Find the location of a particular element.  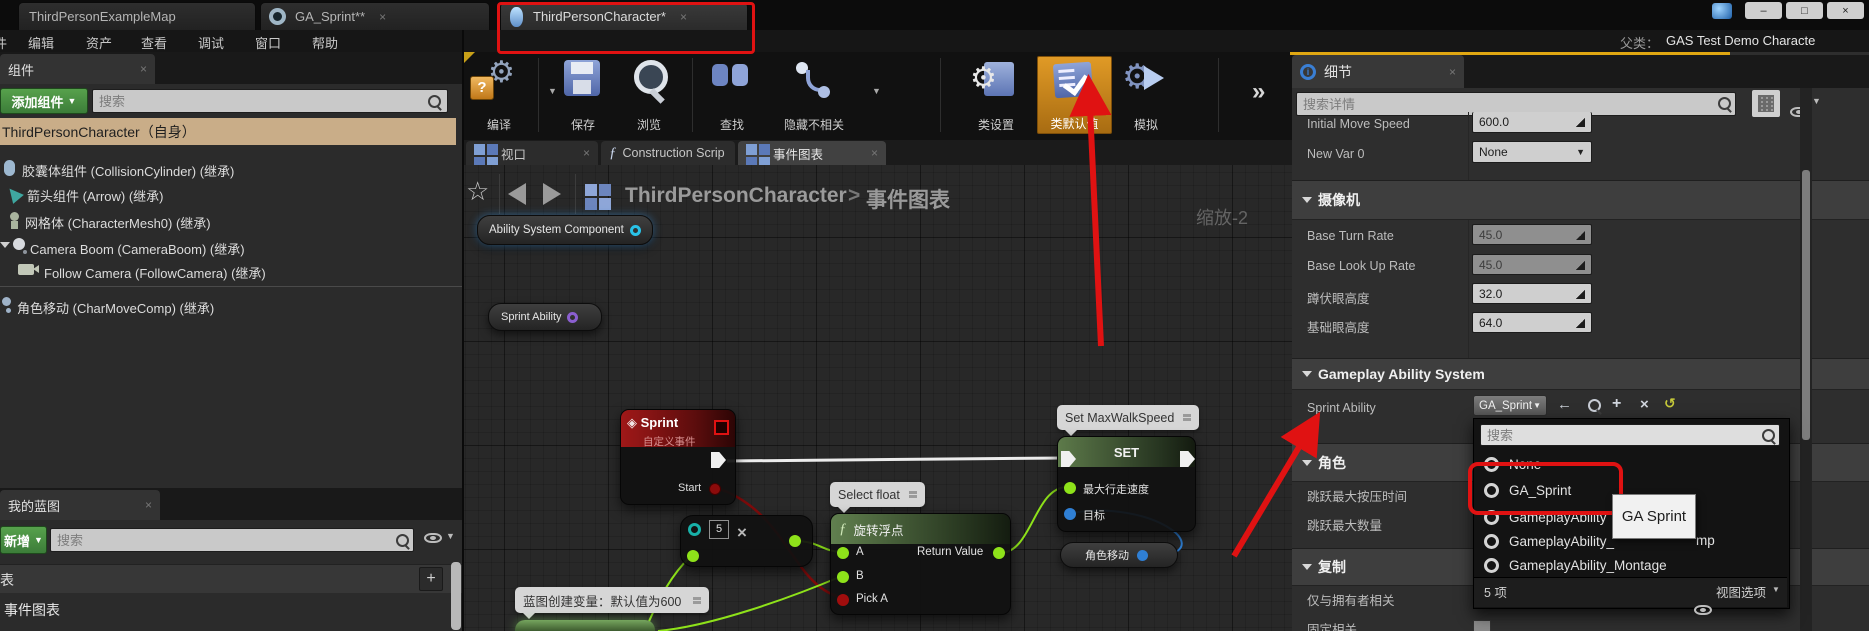

tab-thirdpersonexamplemap: ThirdPersonExampleMap is located at coordinates (137, 16).